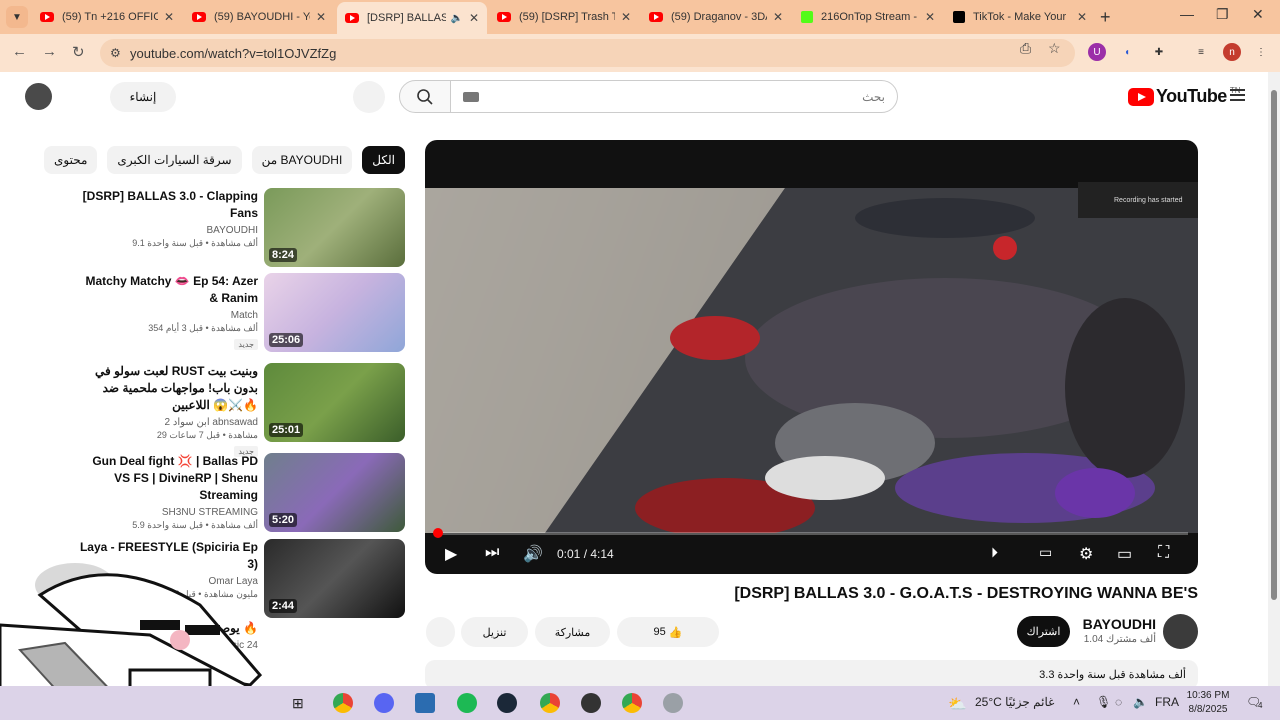  Describe the element at coordinates (383, 160) in the screenshot. I see `filter-chip: الكل` at that location.